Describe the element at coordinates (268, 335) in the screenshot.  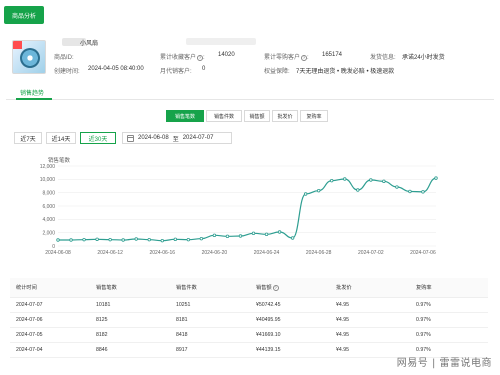
I see `cell-sales-amount: ¥41669.10` at that location.